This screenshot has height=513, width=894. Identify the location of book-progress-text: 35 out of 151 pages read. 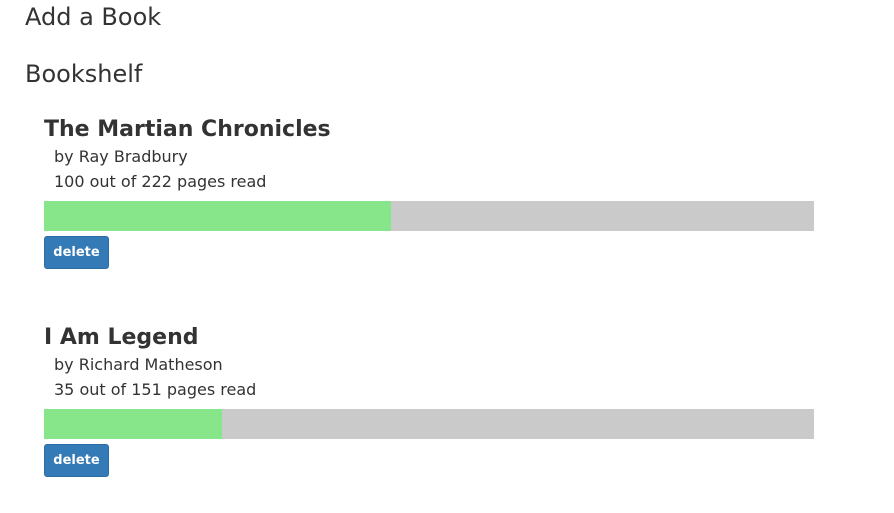
(155, 389).